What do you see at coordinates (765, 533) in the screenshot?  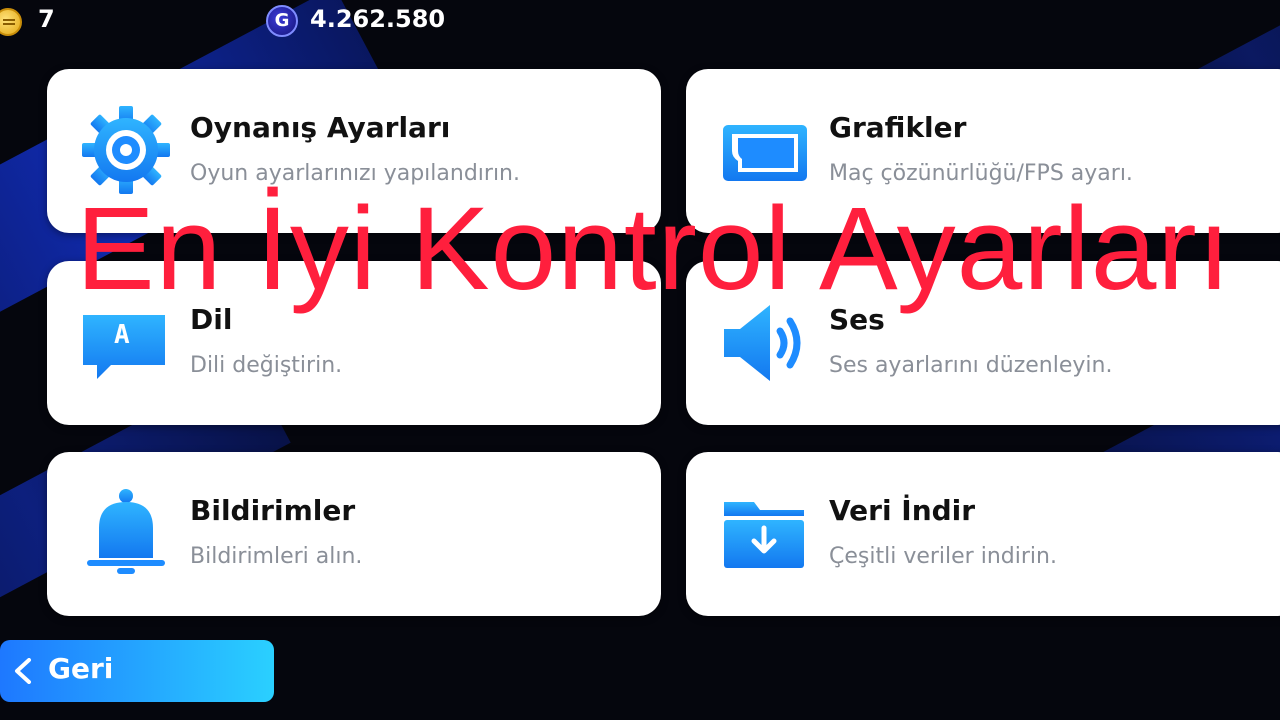 I see `download-folder-icon` at bounding box center [765, 533].